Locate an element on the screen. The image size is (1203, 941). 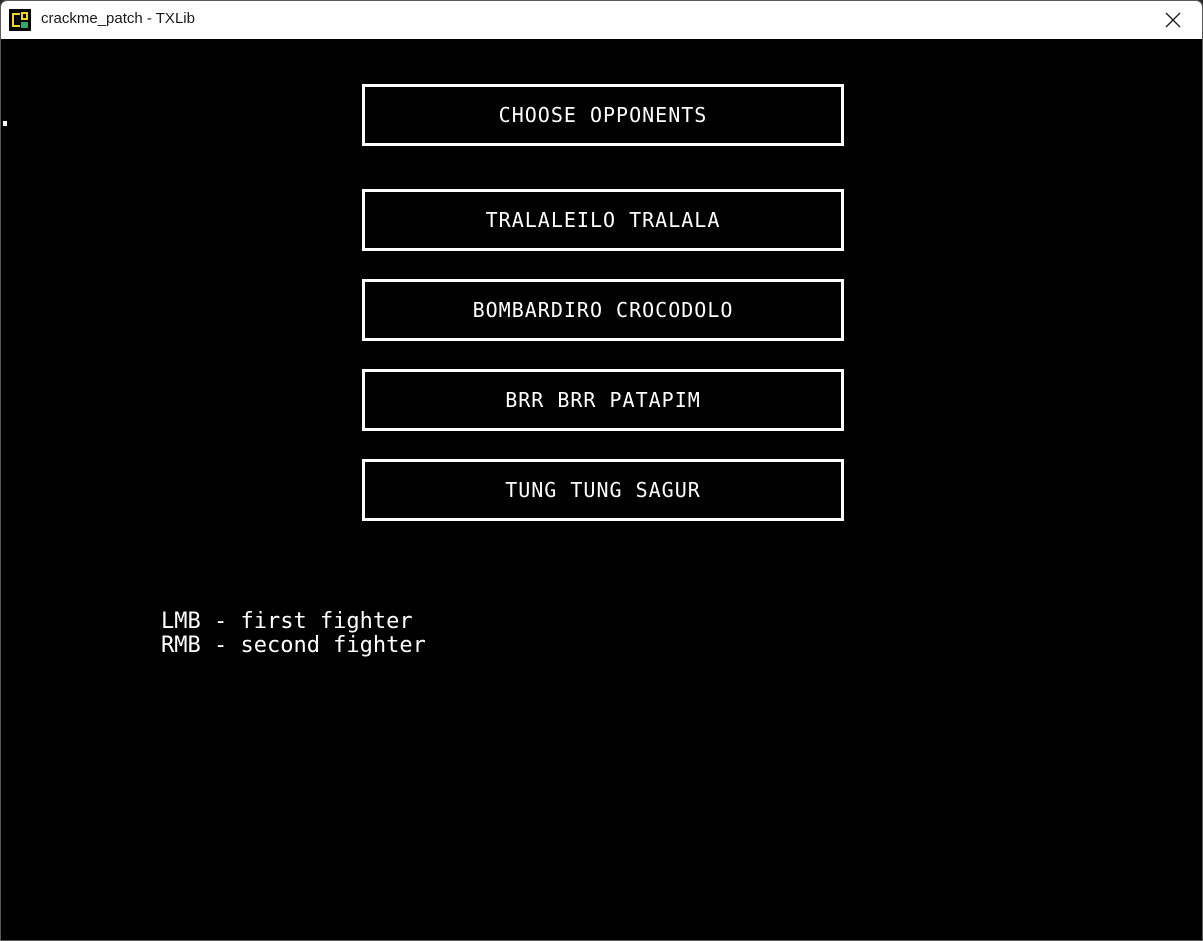
title-bar: crackme_patch - TXLib is located at coordinates (601, 20).